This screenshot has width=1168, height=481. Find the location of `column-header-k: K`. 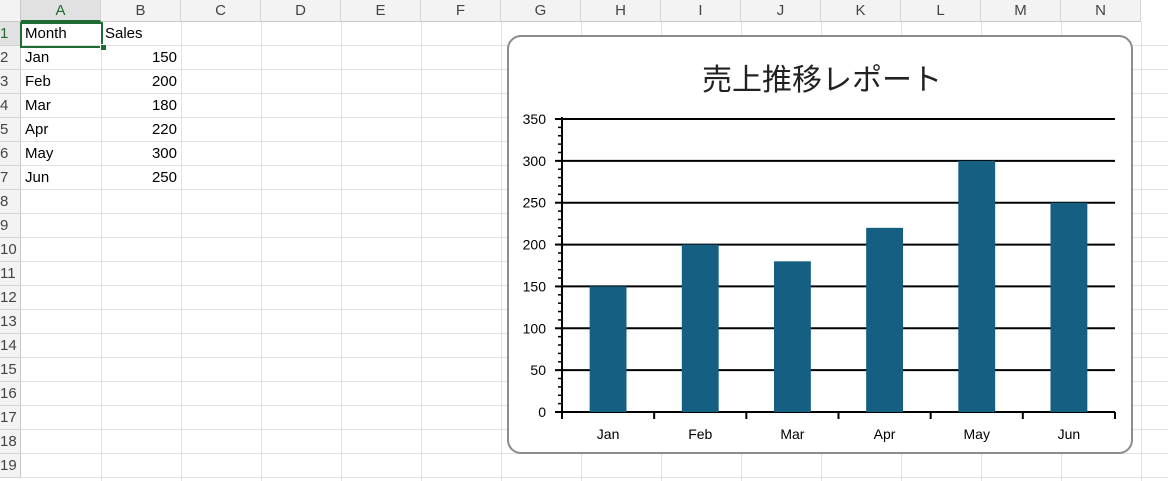

column-header-k: K is located at coordinates (861, 11).